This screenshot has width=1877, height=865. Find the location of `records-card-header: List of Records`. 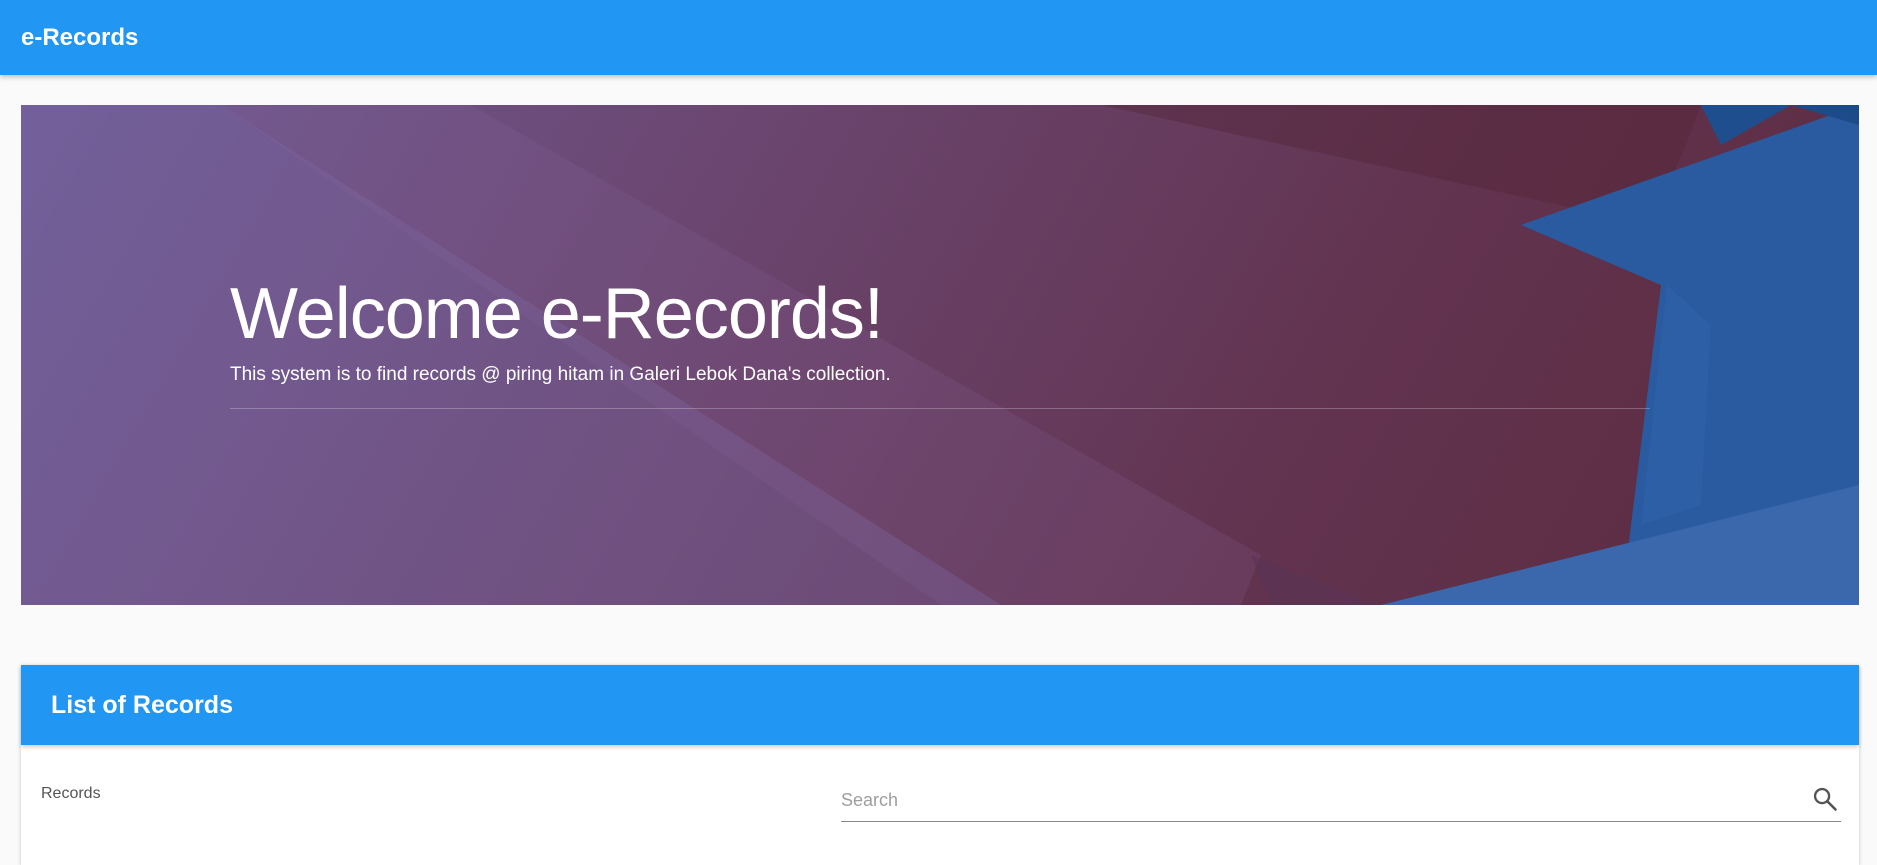

records-card-header: List of Records is located at coordinates (940, 705).